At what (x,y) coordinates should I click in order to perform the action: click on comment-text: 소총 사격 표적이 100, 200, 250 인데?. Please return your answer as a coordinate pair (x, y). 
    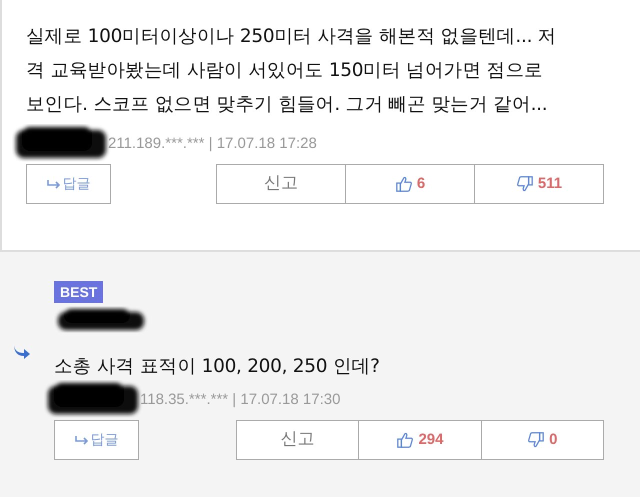
    Looking at the image, I should click on (217, 367).